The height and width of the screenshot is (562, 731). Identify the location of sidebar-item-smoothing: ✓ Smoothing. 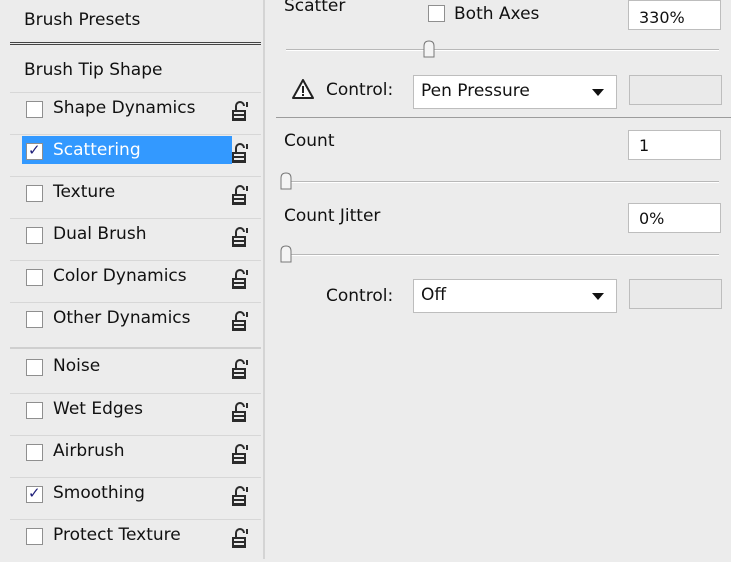
(135, 498).